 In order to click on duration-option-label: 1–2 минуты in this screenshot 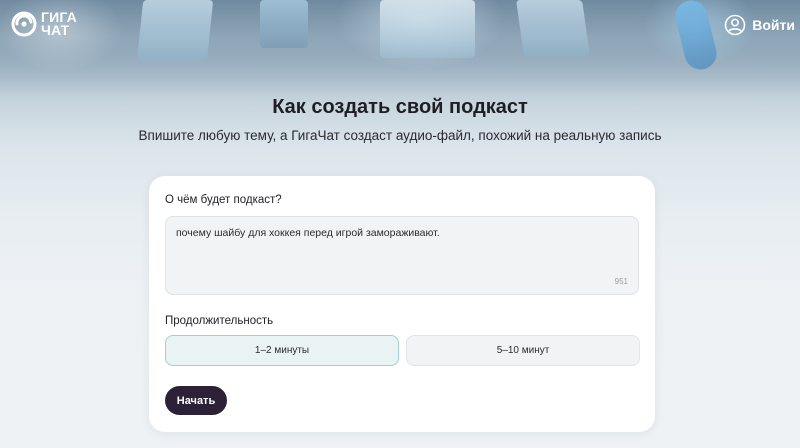, I will do `click(282, 350)`.